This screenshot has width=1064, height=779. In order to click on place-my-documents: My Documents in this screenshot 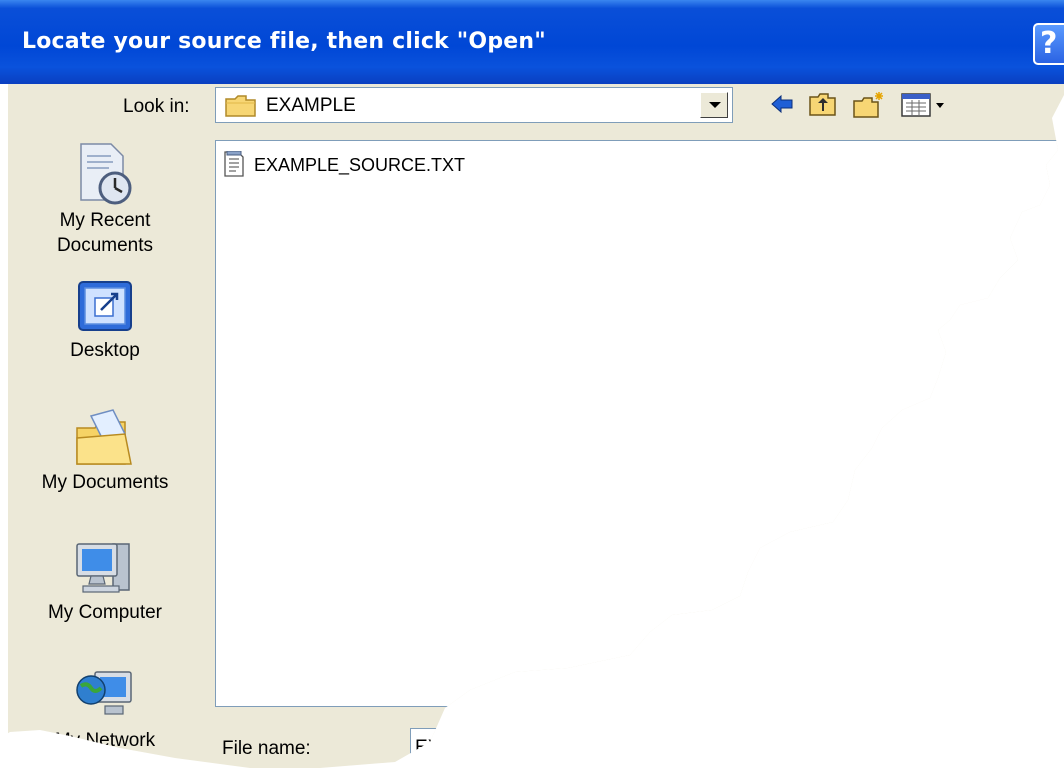, I will do `click(105, 451)`.